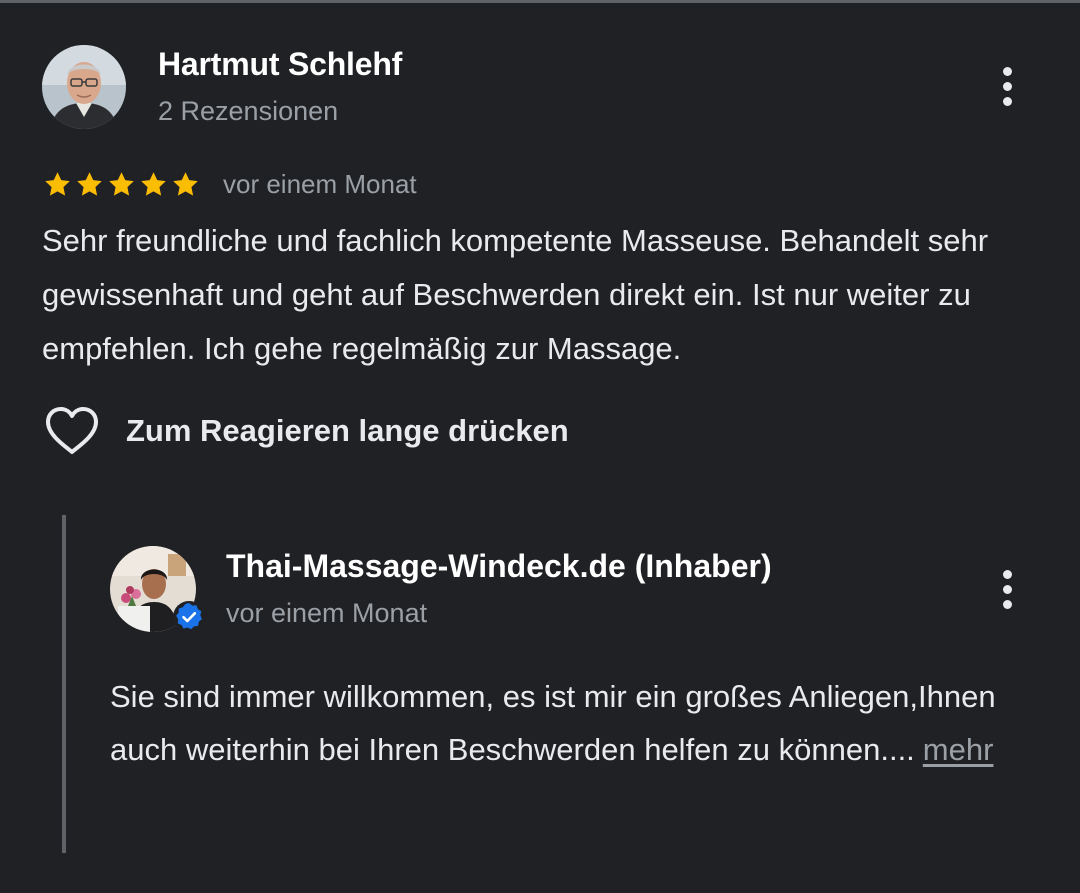 This screenshot has height=893, width=1080. Describe the element at coordinates (320, 183) in the screenshot. I see `review-date: vor einem Monat` at that location.